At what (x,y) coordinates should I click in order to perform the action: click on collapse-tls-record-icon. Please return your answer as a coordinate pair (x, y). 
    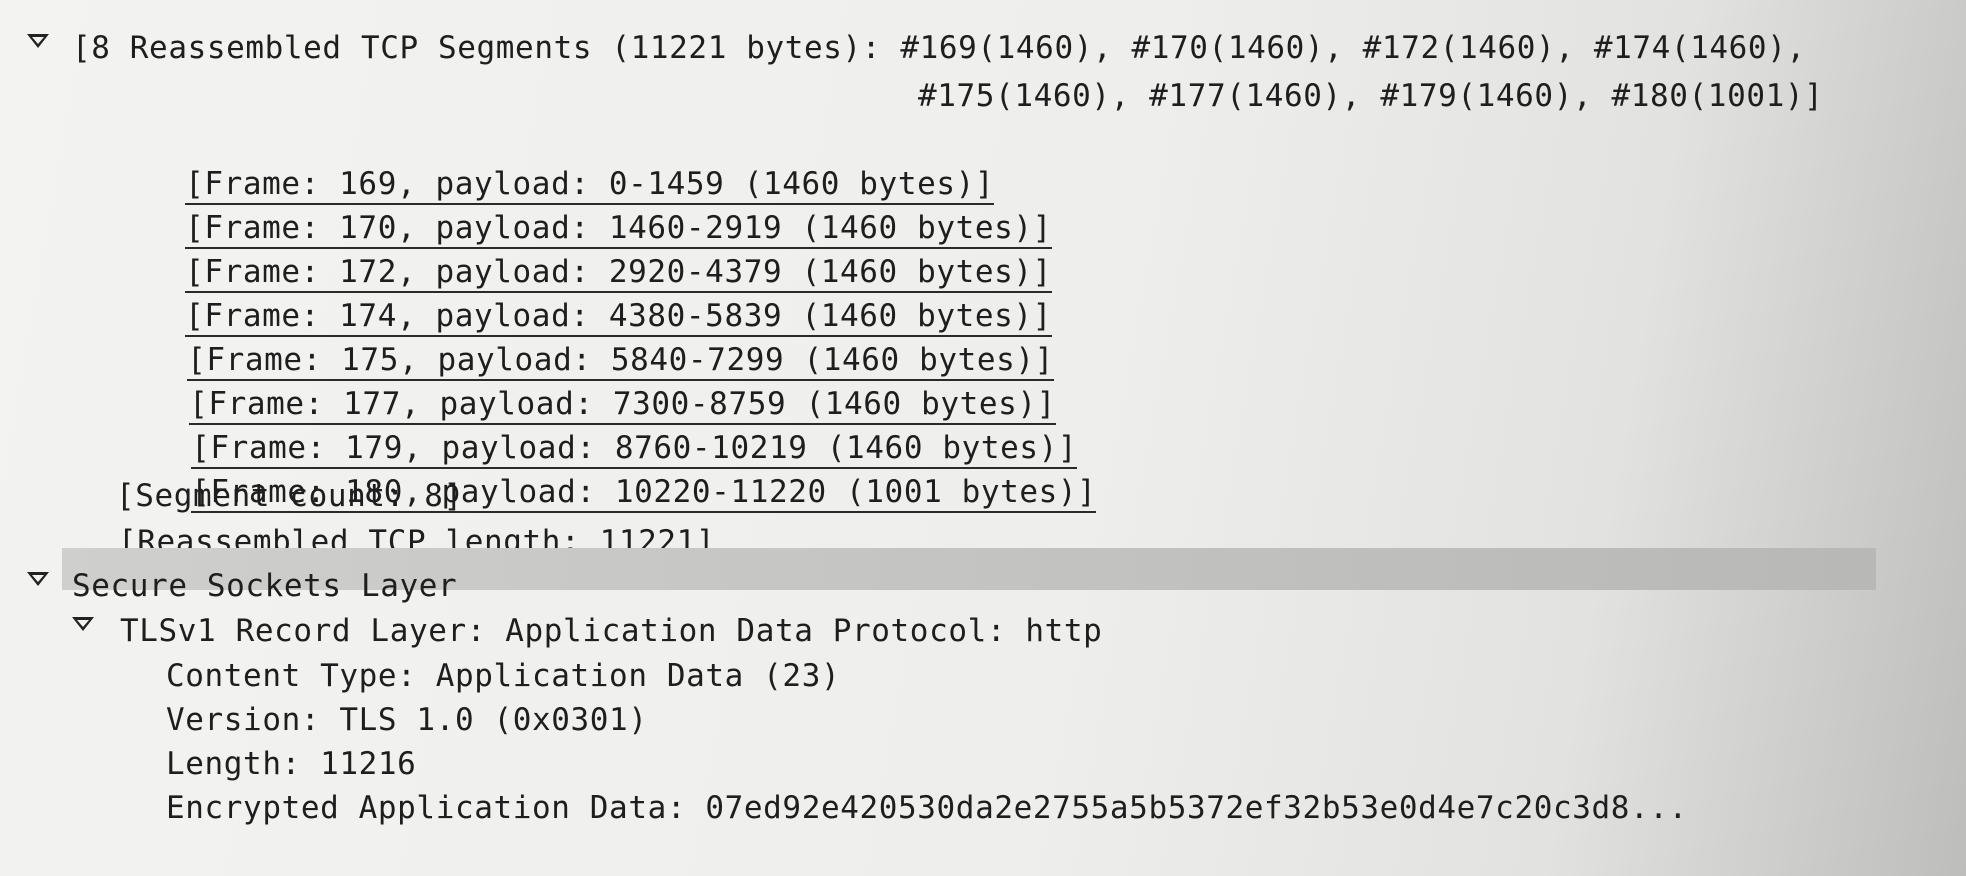
    Looking at the image, I should click on (83, 624).